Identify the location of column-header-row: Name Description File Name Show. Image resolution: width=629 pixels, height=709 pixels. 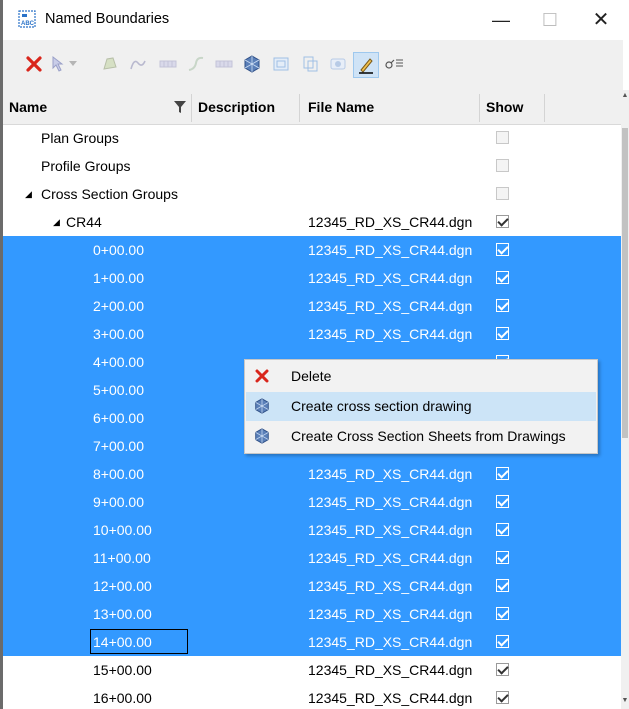
(312, 107).